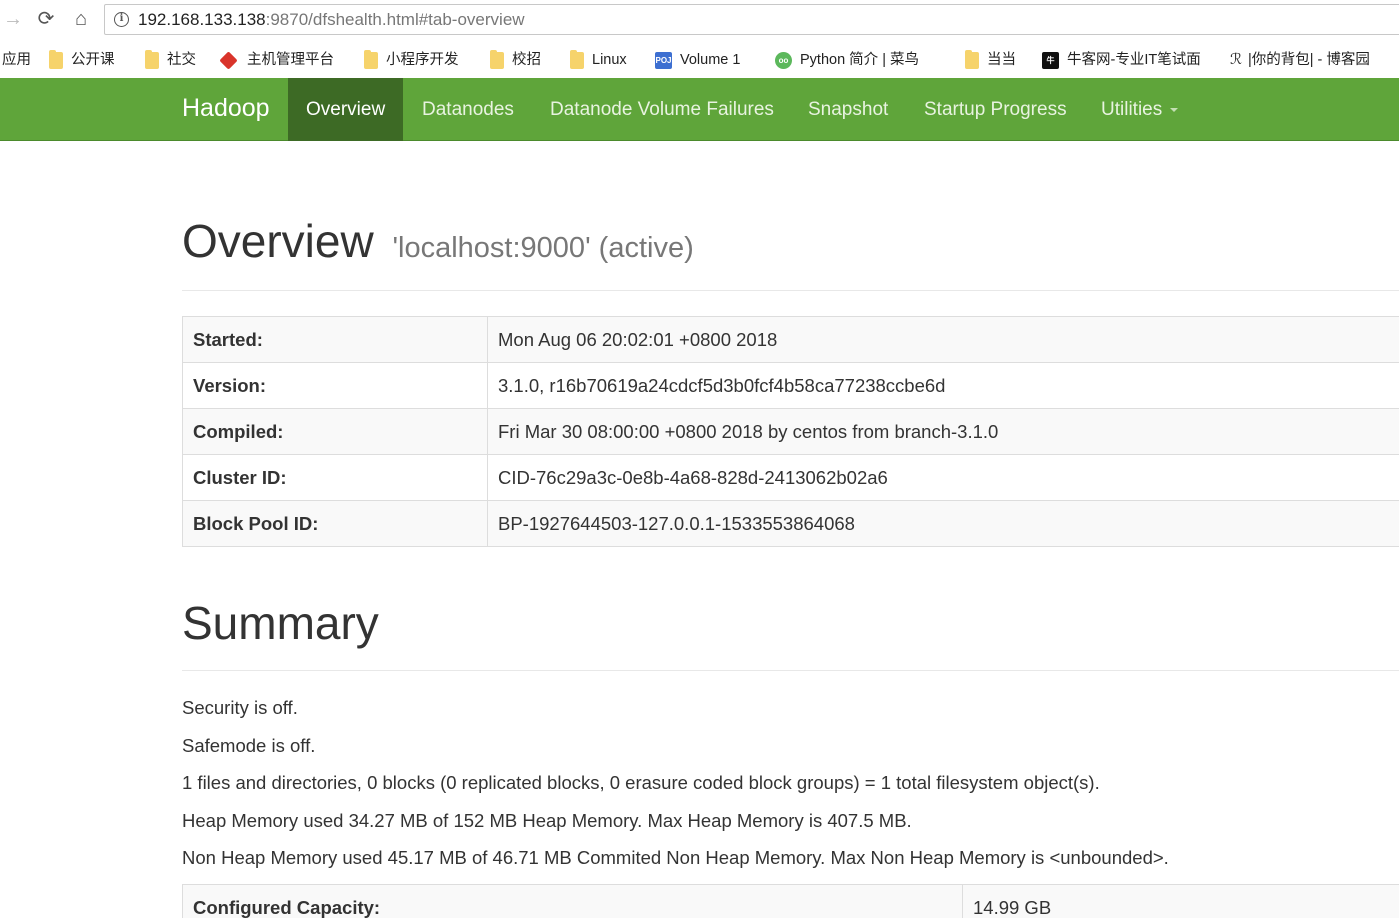 This screenshot has height=918, width=1399. I want to click on row-key: Version:, so click(335, 385).